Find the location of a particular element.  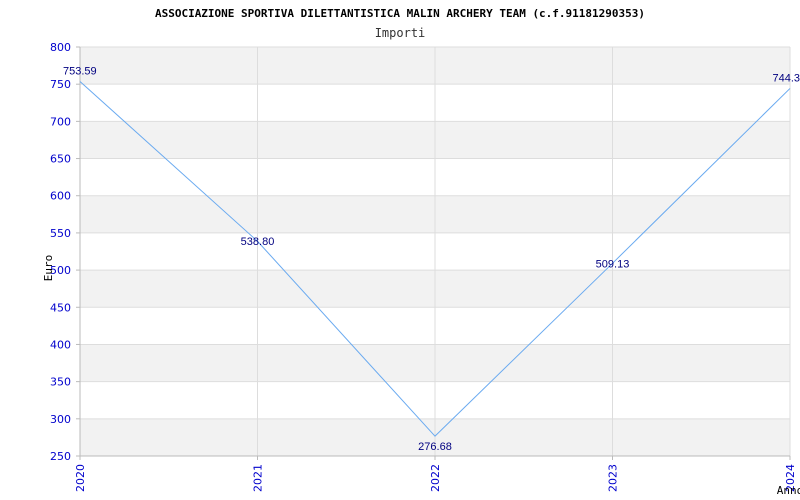

x-tick-label: 2023 is located at coordinates (613, 478).